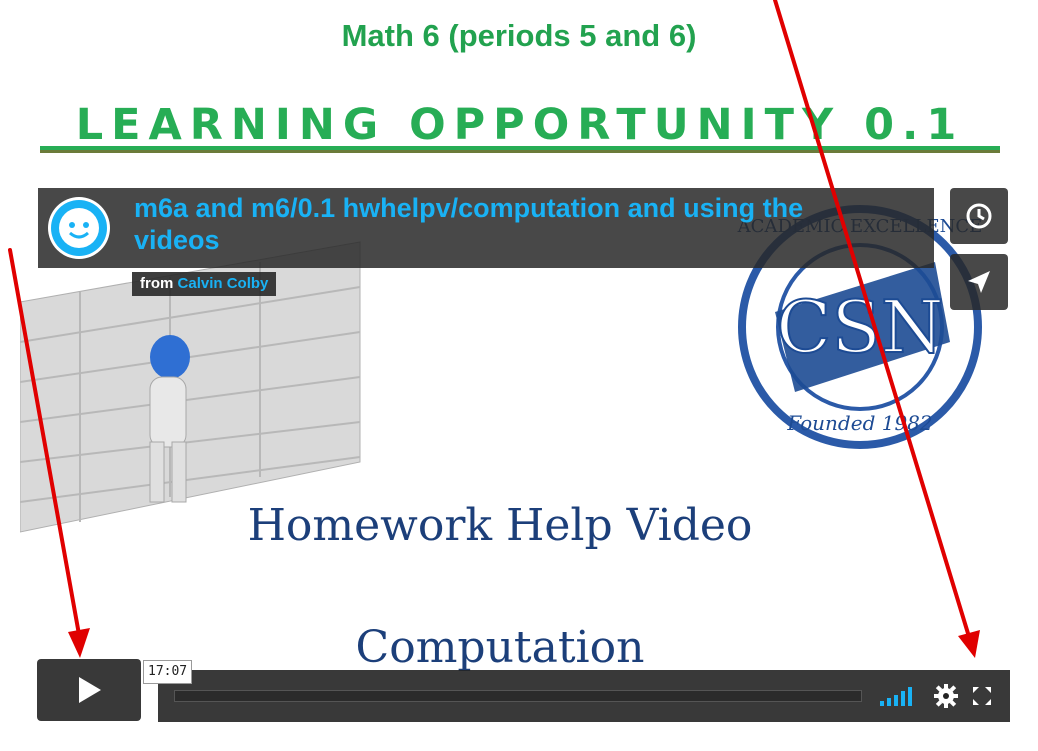 The image size is (1038, 751). What do you see at coordinates (859, 423) in the screenshot?
I see `svg-text: Founded 1982` at bounding box center [859, 423].